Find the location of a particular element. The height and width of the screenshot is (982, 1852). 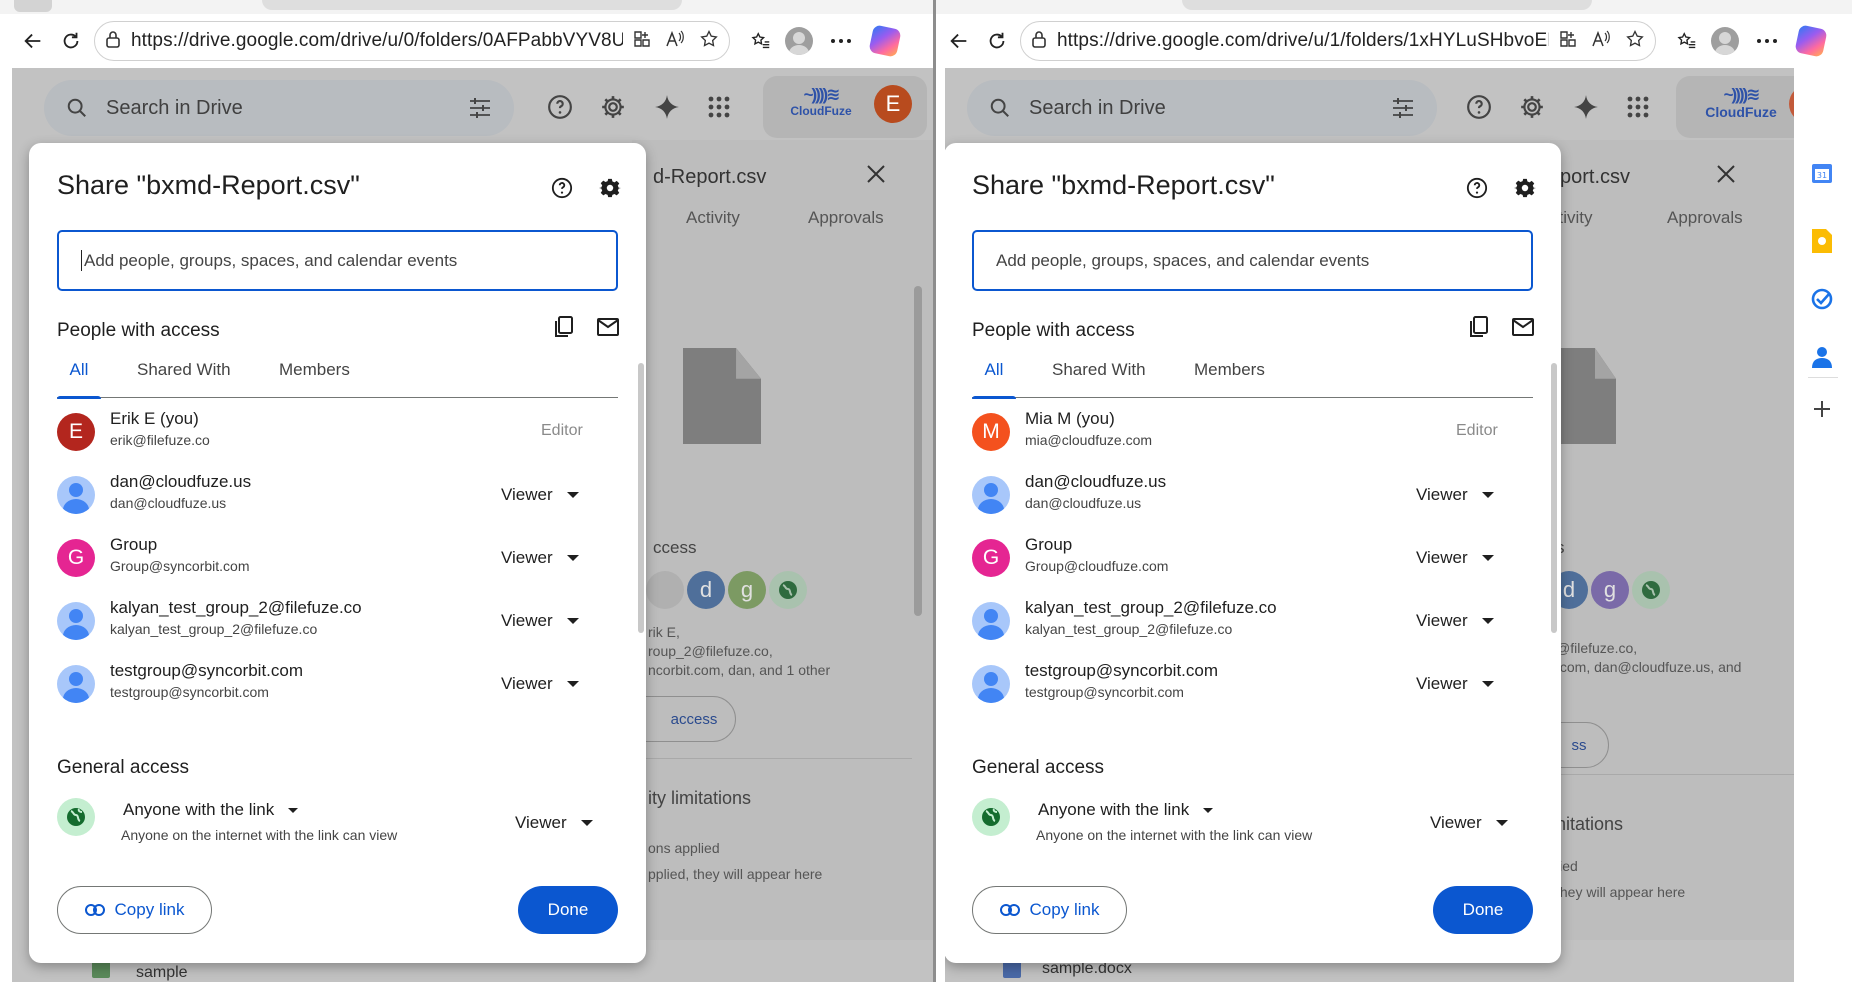

person-avatar: G is located at coordinates (76, 558).